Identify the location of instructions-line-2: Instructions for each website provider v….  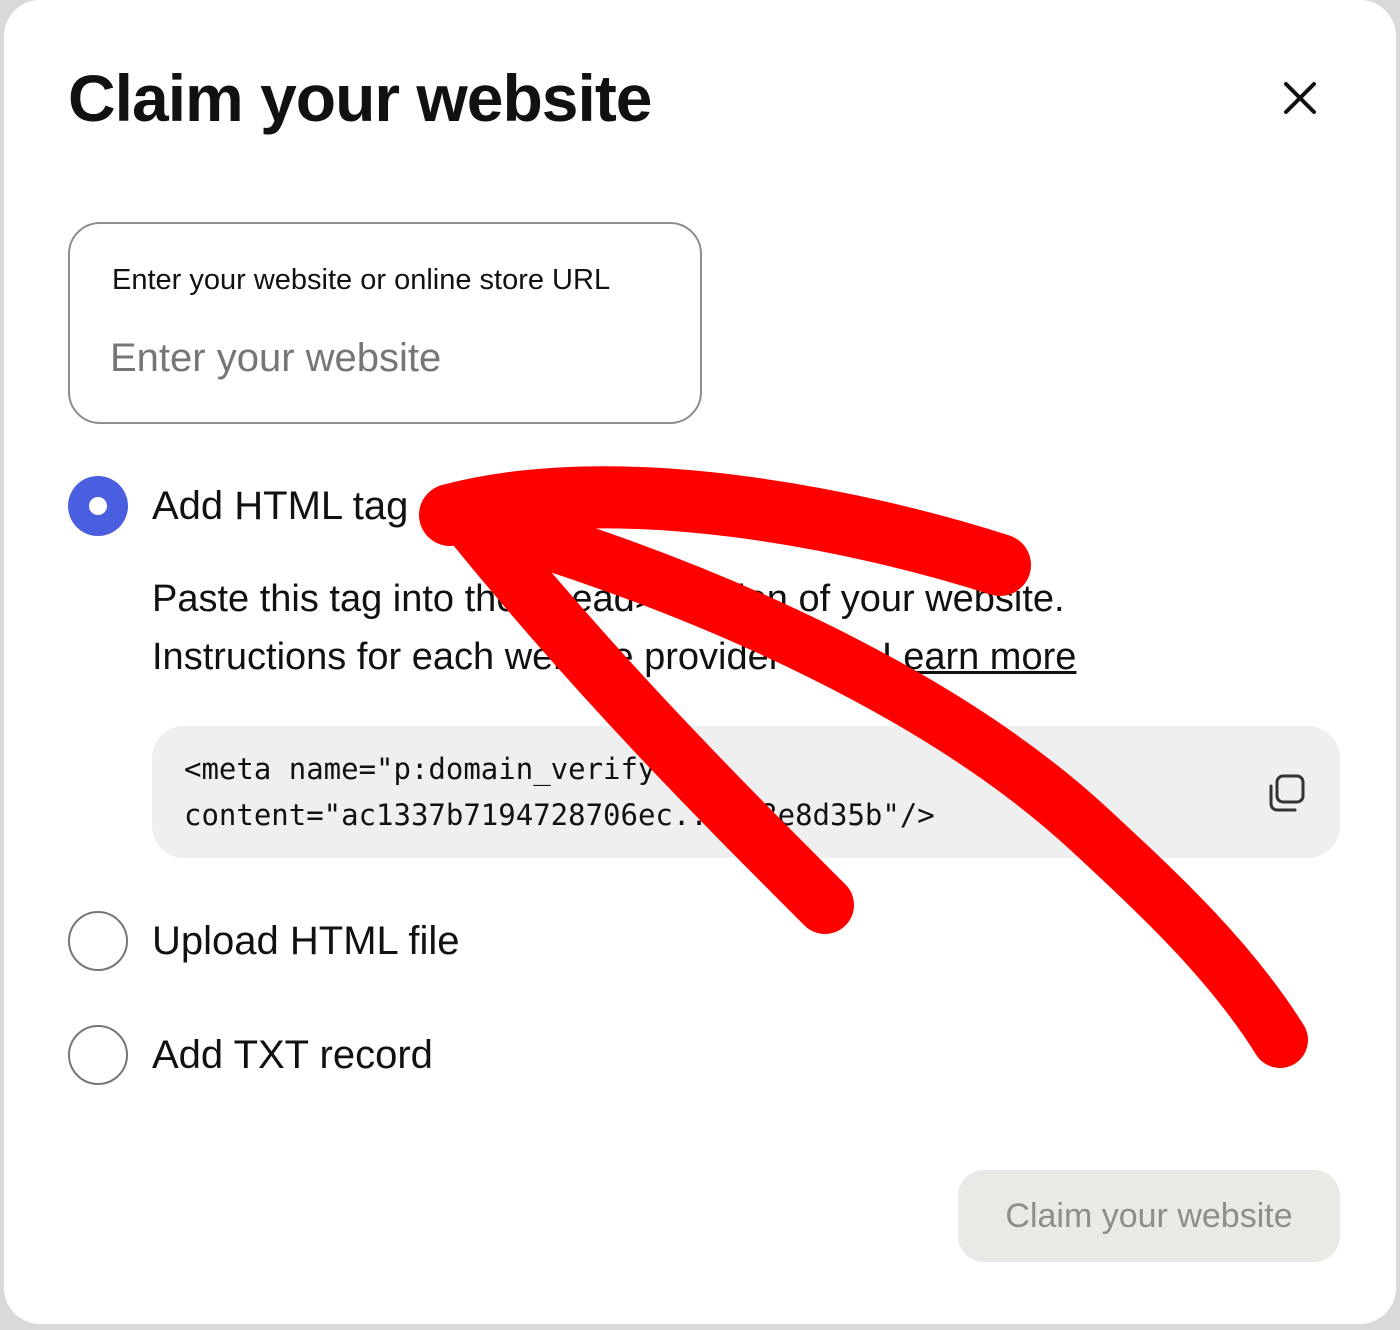
(732, 657).